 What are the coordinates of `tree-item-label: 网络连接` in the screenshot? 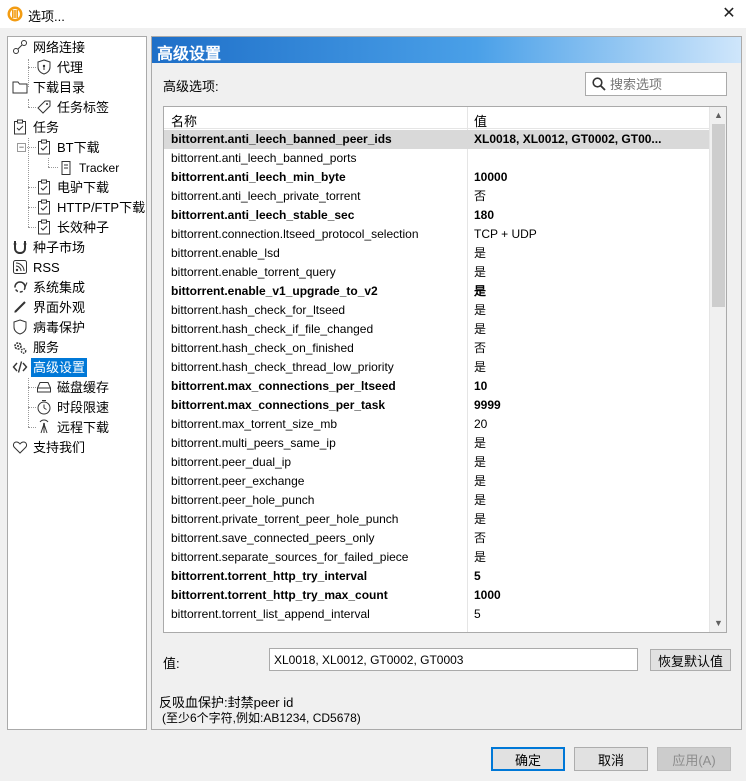 It's located at (59, 47).